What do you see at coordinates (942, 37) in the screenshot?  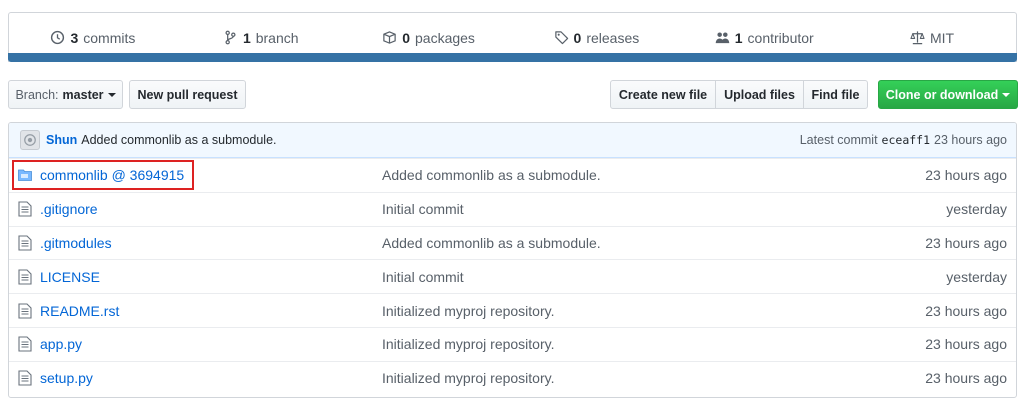 I see `license-label: MIT` at bounding box center [942, 37].